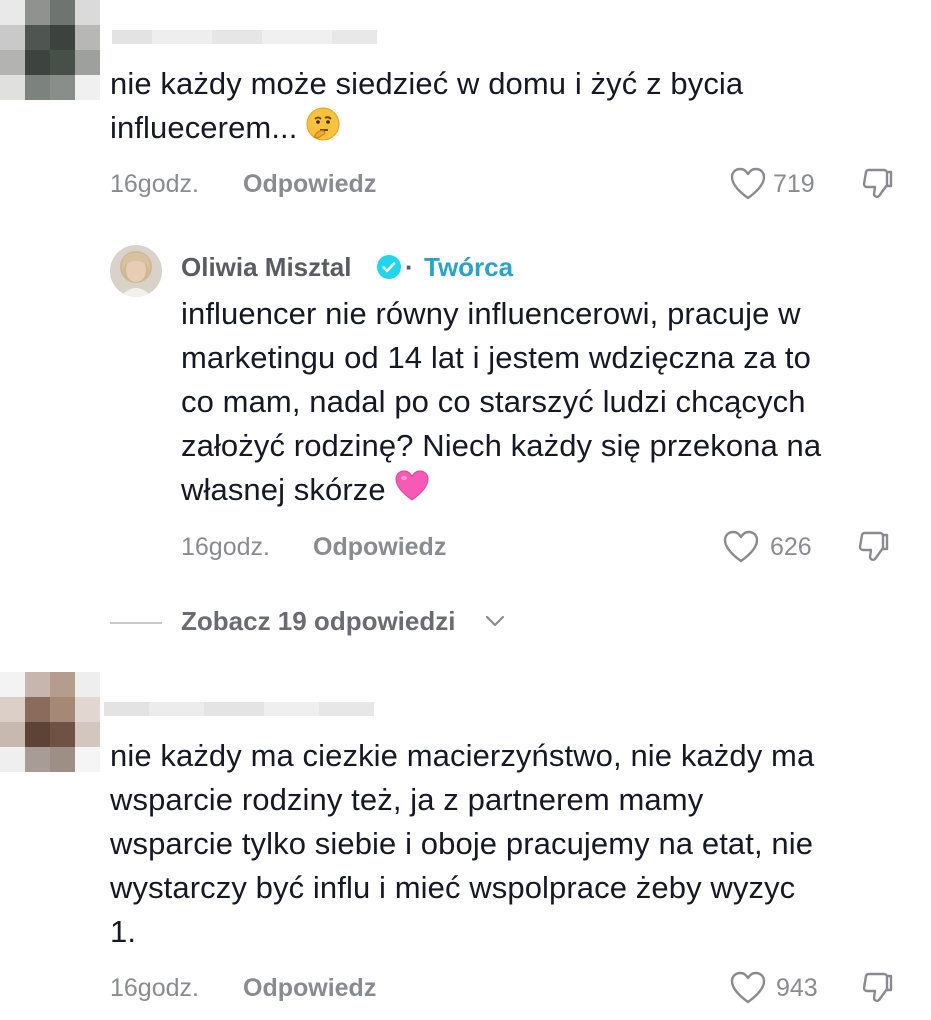 This screenshot has height=1020, width=931. I want to click on view-replies-button: Zobacz 19 odpowiedzi, so click(318, 621).